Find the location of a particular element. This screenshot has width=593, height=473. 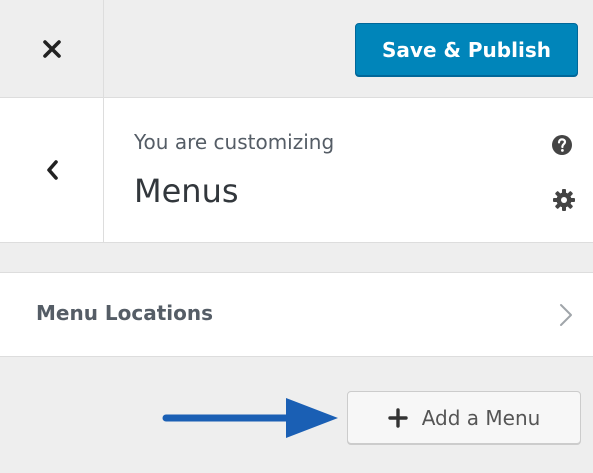

plus-icon is located at coordinates (397, 417).